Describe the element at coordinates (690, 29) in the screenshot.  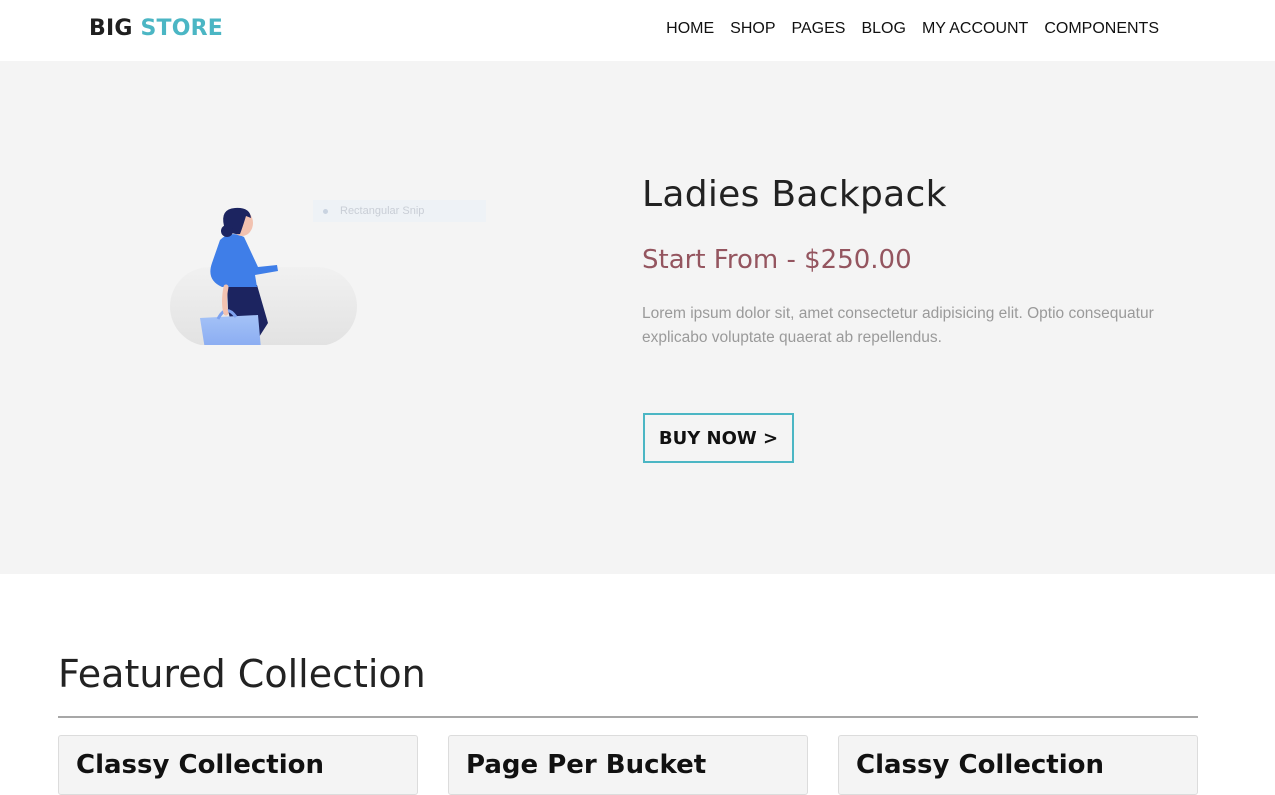
I see `nav-home: HOME` at that location.